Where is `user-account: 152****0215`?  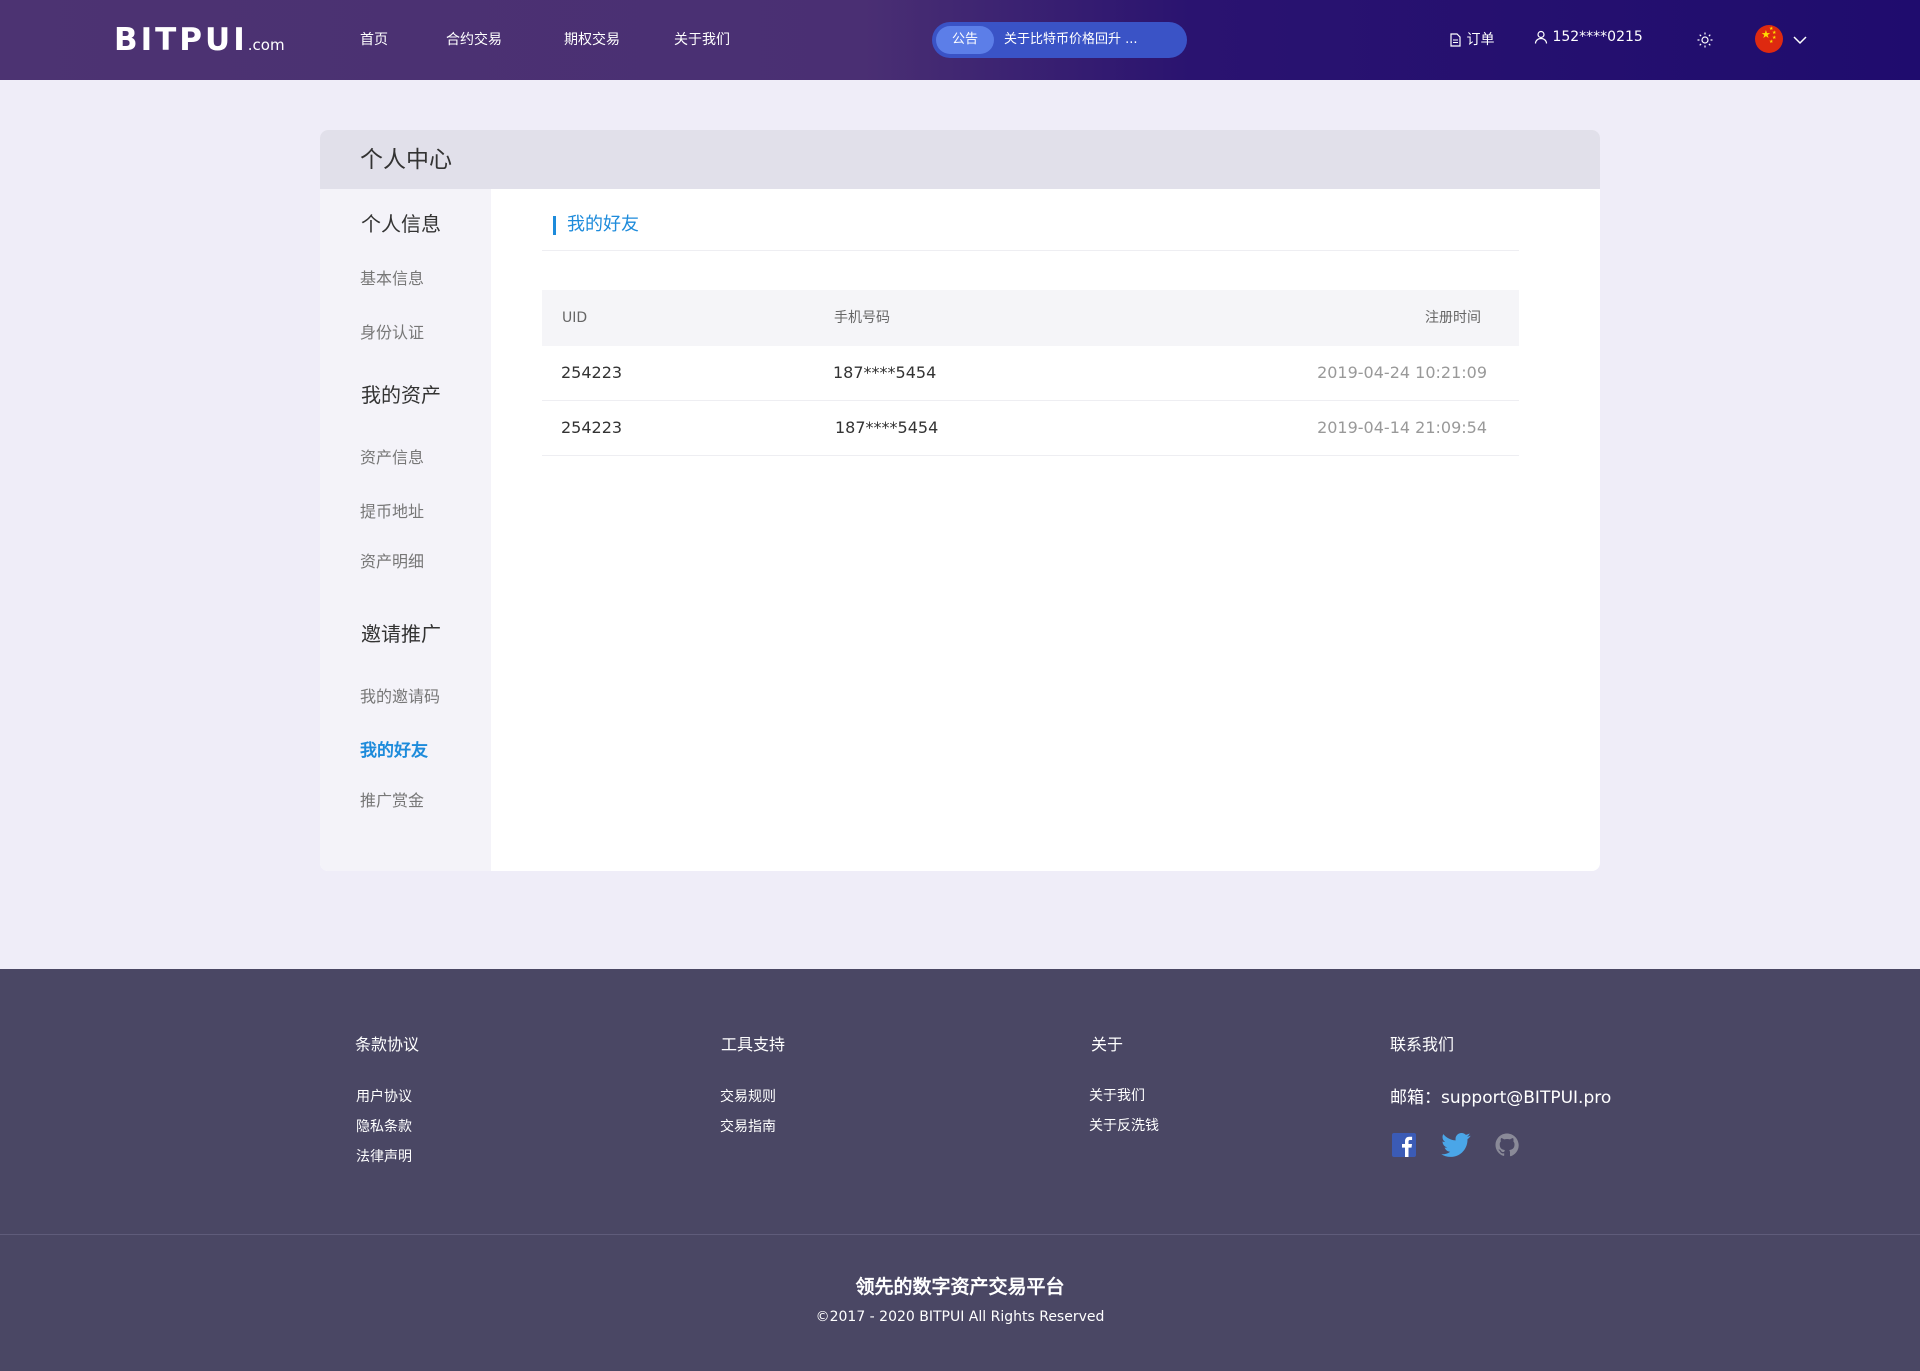 user-account: 152****0215 is located at coordinates (1588, 37).